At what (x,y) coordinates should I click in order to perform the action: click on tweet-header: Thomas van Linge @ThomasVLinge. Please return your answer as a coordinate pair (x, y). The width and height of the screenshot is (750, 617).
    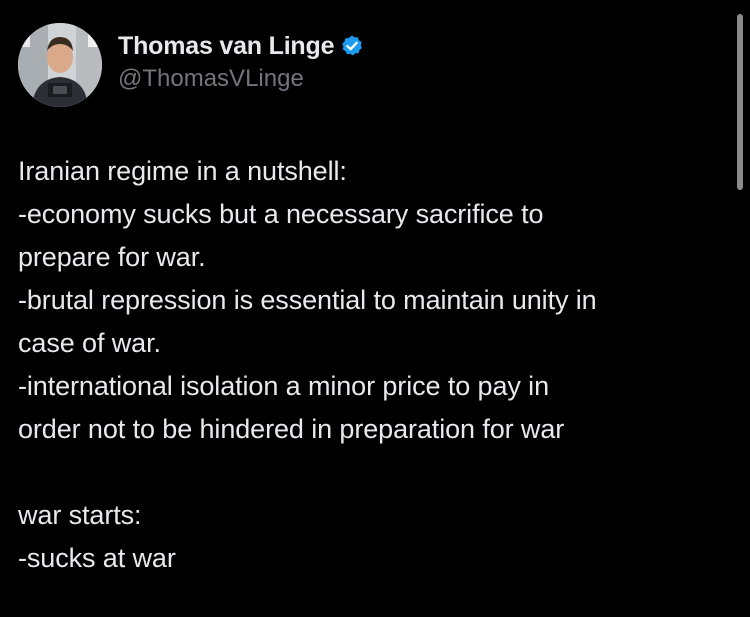
    Looking at the image, I should click on (191, 65).